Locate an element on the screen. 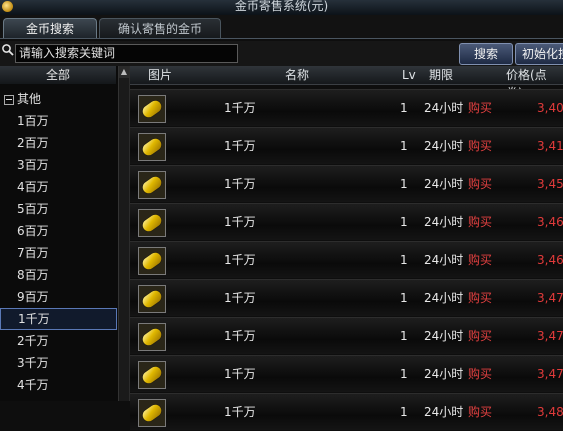 The image size is (563, 431). tab-divider is located at coordinates (281, 38).